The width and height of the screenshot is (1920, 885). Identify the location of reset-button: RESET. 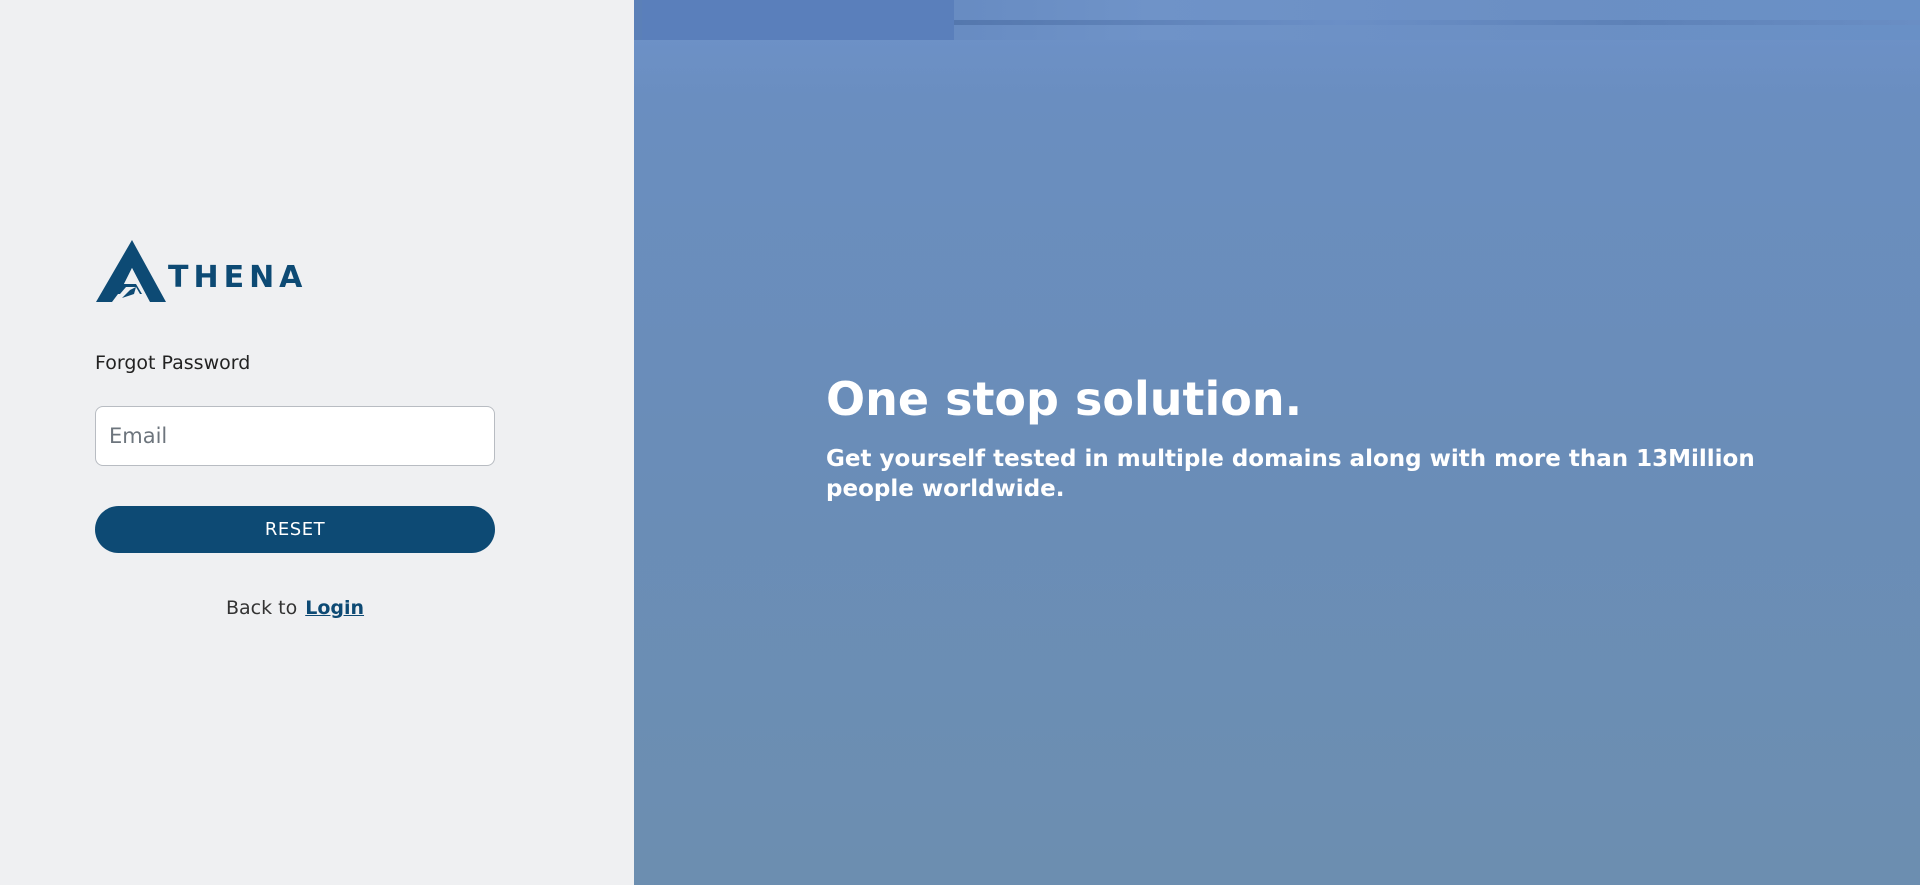
(295, 529).